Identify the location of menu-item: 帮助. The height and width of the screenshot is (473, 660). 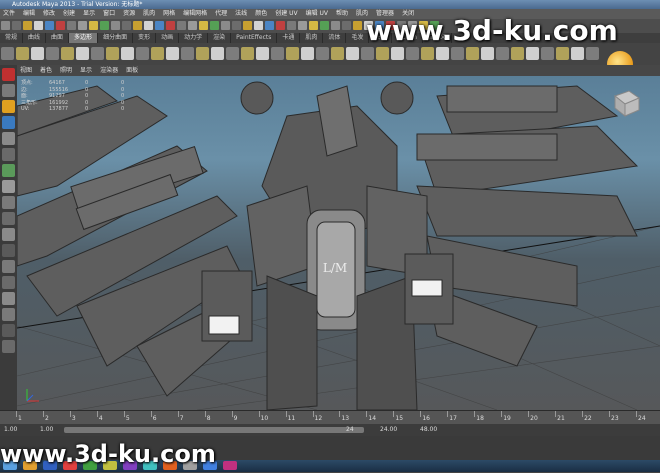
(342, 14).